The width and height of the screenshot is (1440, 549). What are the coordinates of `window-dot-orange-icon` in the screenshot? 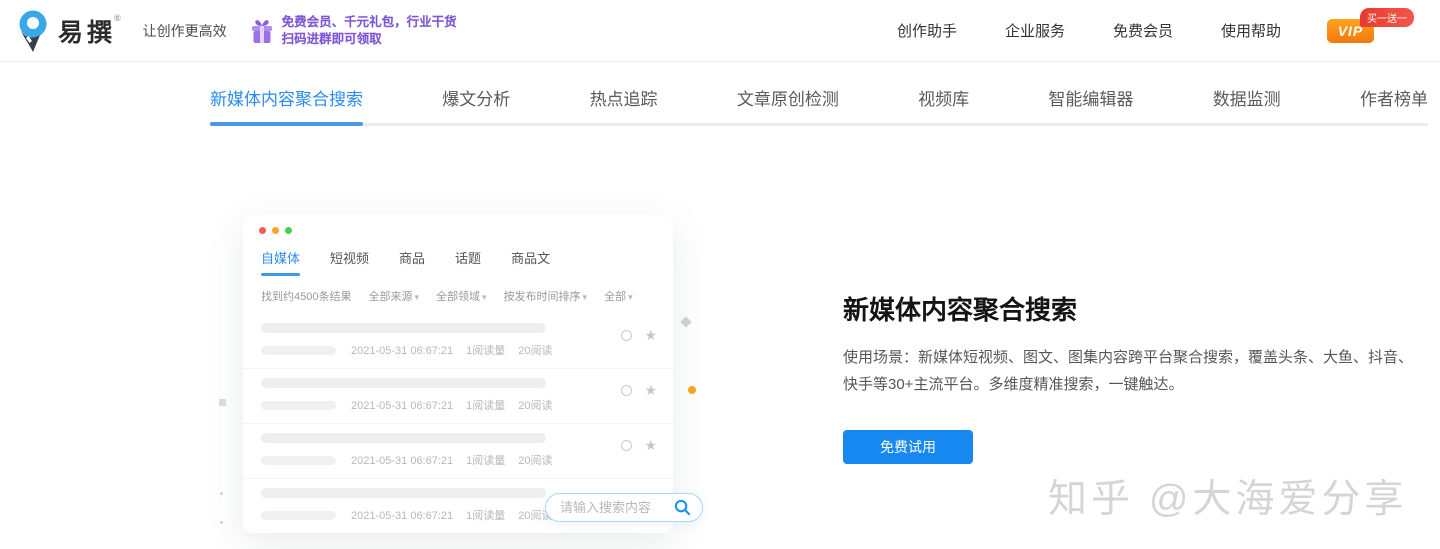 It's located at (275, 230).